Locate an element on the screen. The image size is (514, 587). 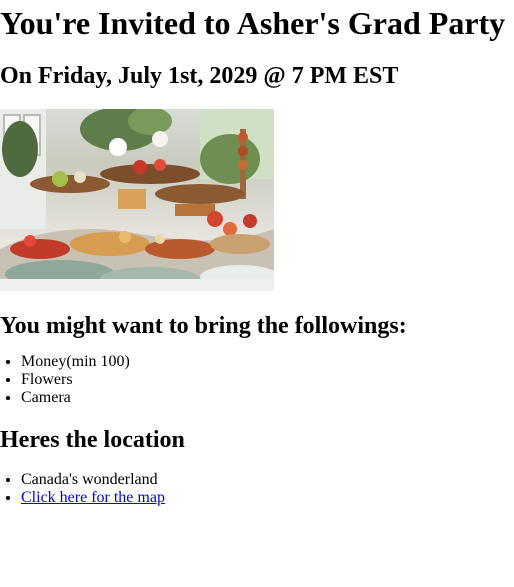
bring-list: Money(min 100) Flowers Camera is located at coordinates (257, 380).